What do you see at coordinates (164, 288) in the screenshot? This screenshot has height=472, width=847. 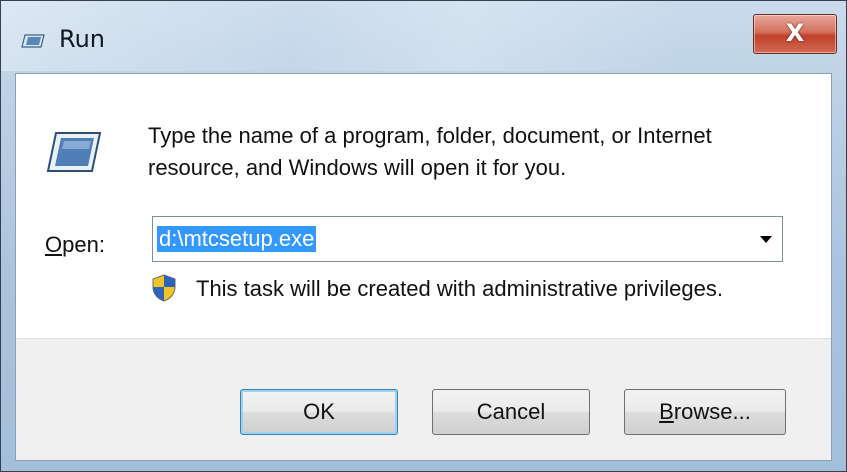 I see `uac-shield-icon` at bounding box center [164, 288].